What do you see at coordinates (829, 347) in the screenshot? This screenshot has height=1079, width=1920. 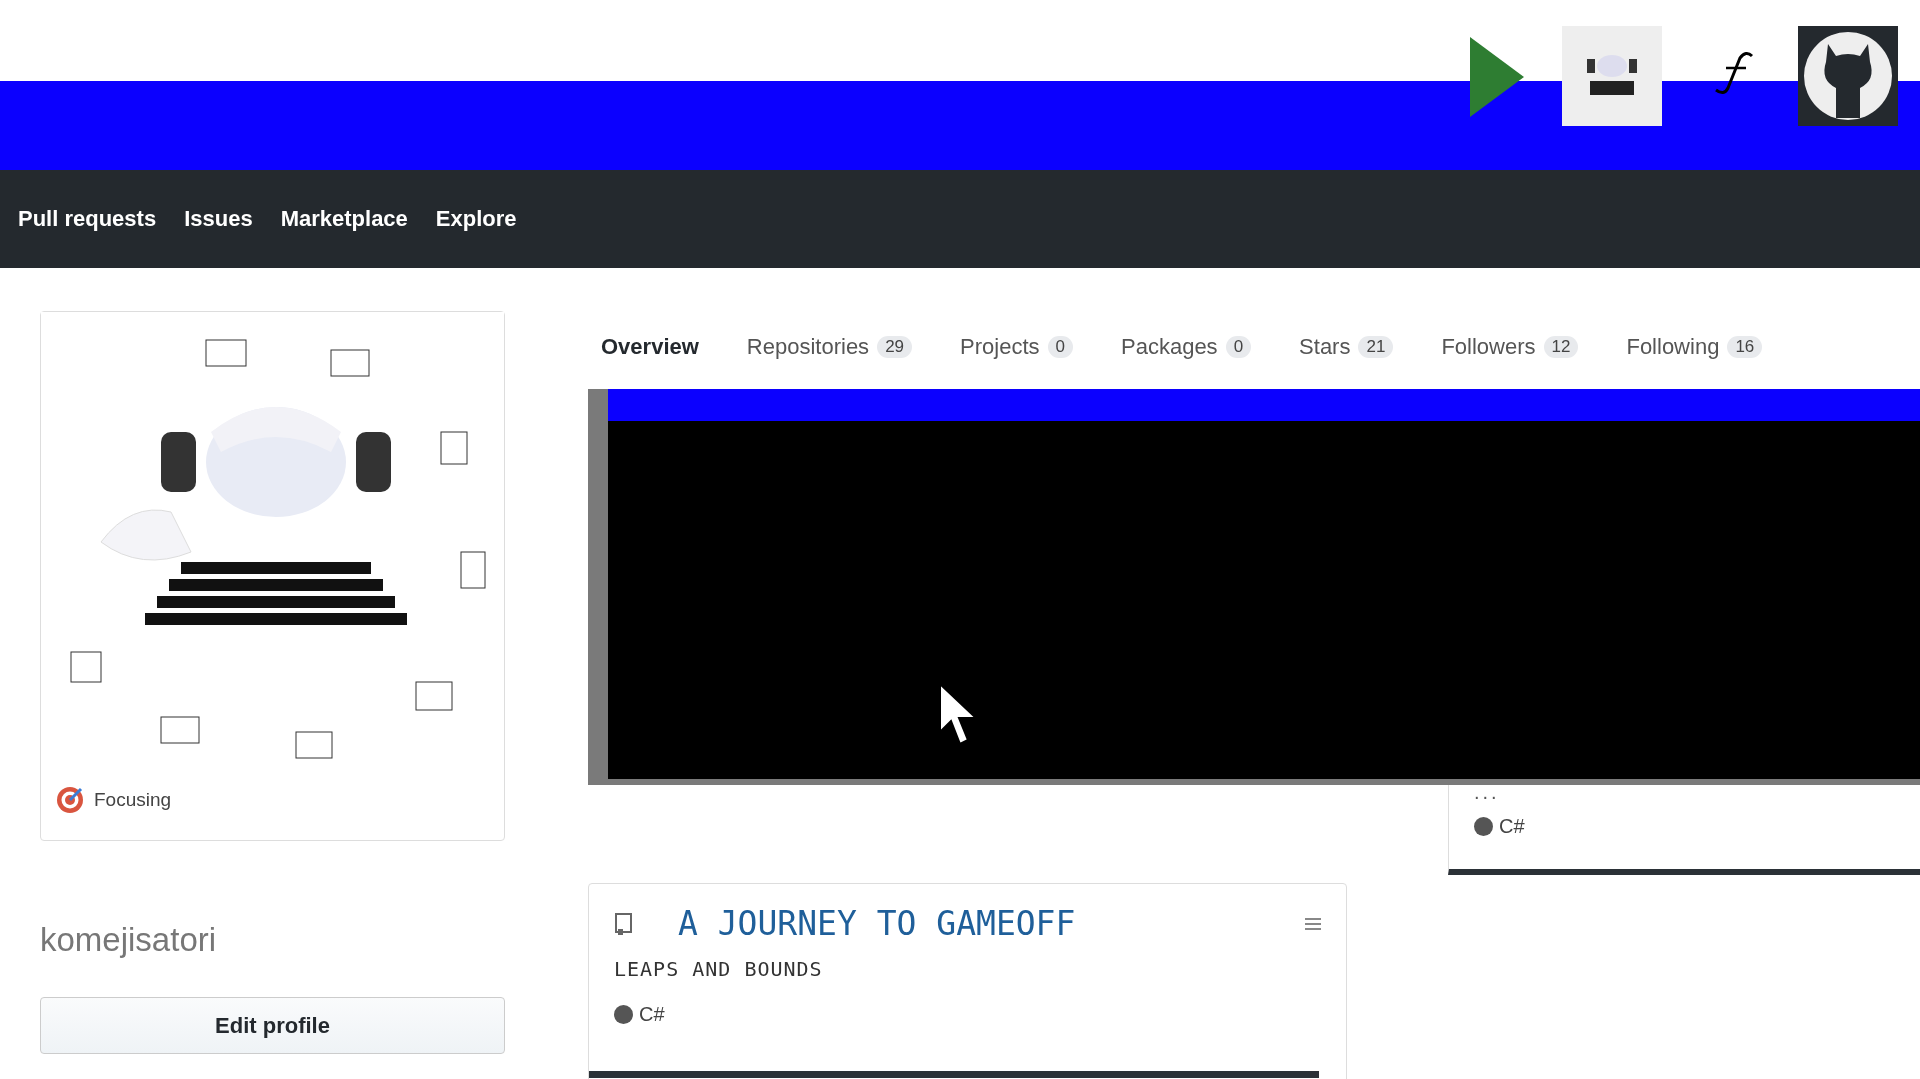 I see `profile-tab: Repositories 29` at bounding box center [829, 347].